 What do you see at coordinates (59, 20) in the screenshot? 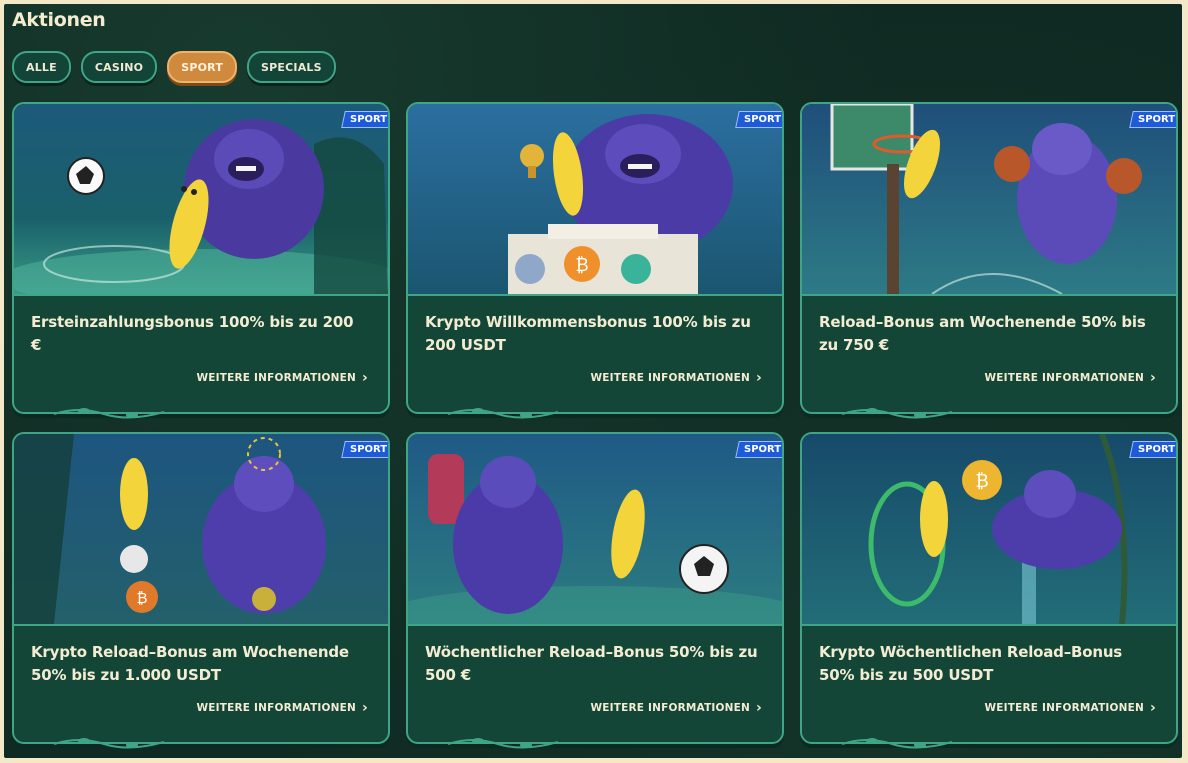
I see `page-title: Aktionen` at bounding box center [59, 20].